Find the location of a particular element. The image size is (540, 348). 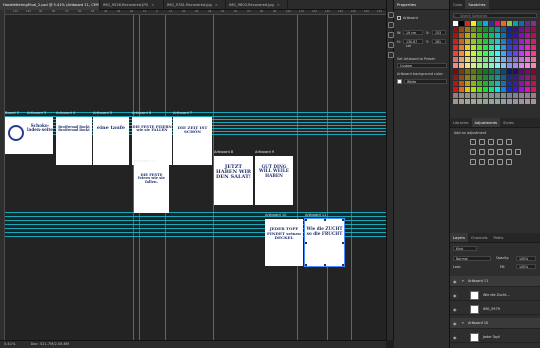

artboard: DIE ZEIT IST SCHÖN is located at coordinates (192, 141).